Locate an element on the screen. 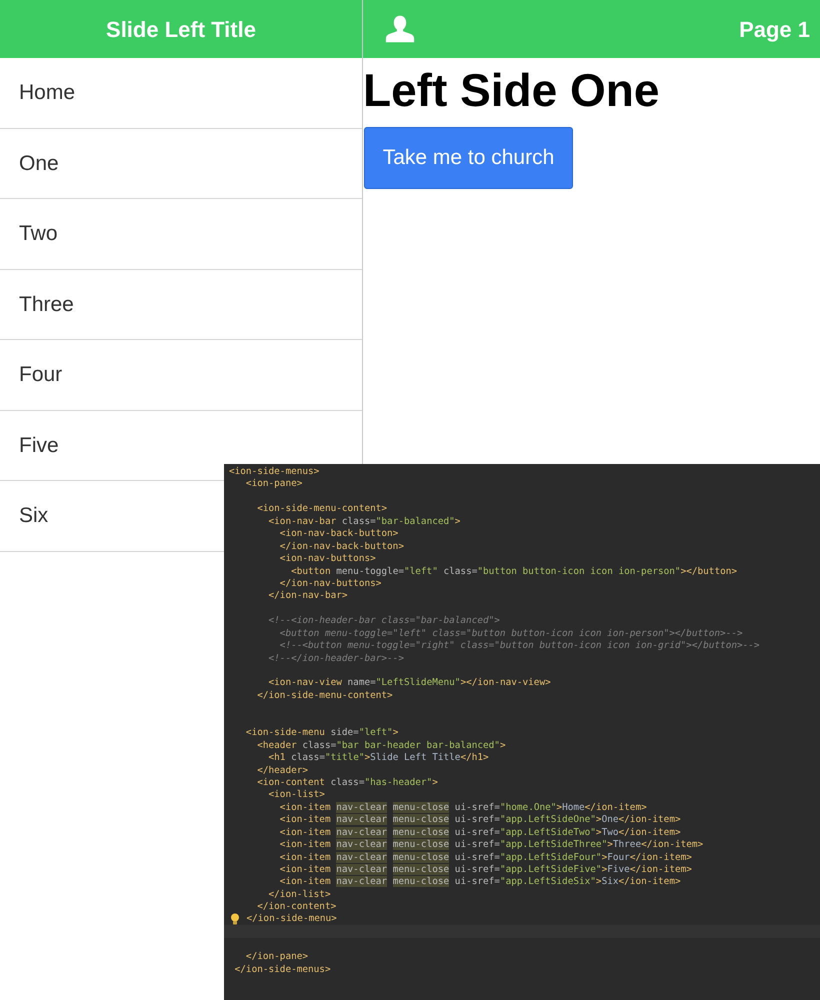 The height and width of the screenshot is (1000, 820). code-line: <ion-item nav-clear menu-close ui-sref="app.LeftSideThree">Three</ion-item> is located at coordinates (491, 845).